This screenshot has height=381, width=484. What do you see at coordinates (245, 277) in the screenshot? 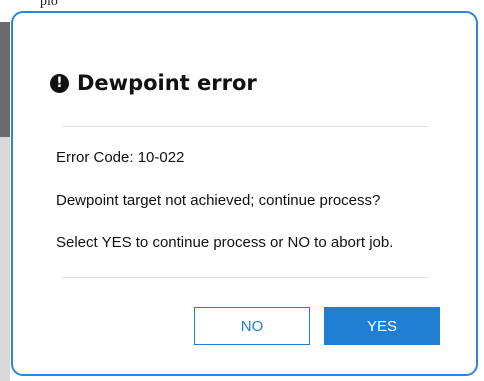
I see `footer-divider` at bounding box center [245, 277].